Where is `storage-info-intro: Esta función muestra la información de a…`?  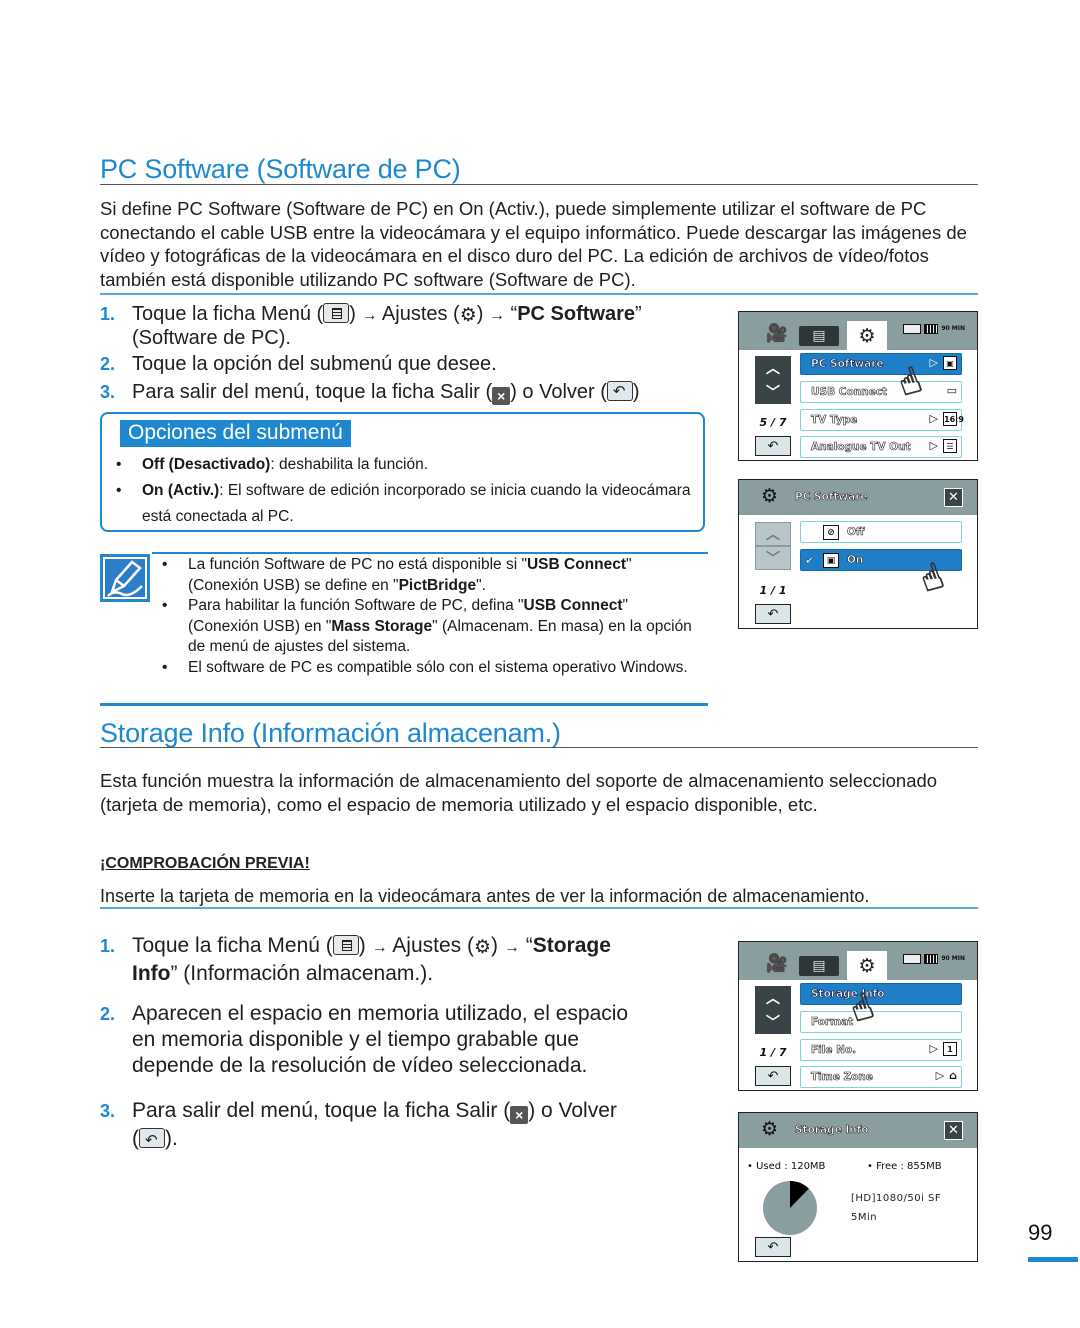
storage-info-intro: Esta función muestra la información de a… is located at coordinates (519, 792).